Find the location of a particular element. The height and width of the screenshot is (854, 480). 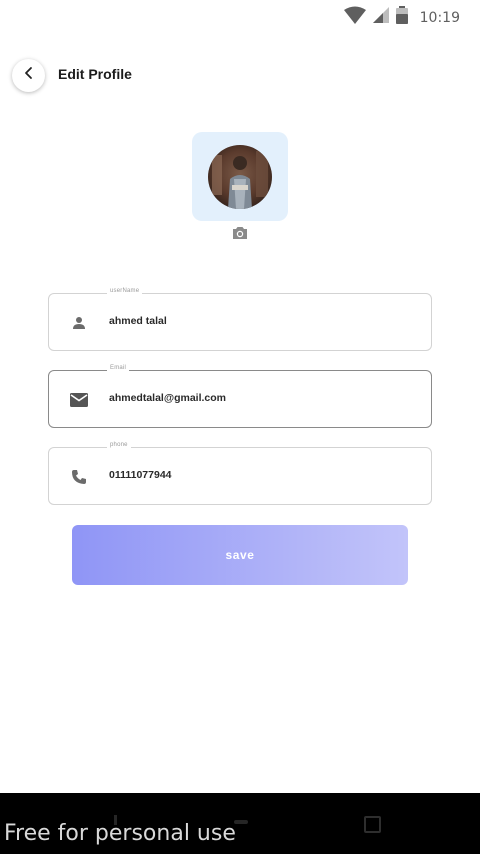

signal-icon is located at coordinates (381, 17).